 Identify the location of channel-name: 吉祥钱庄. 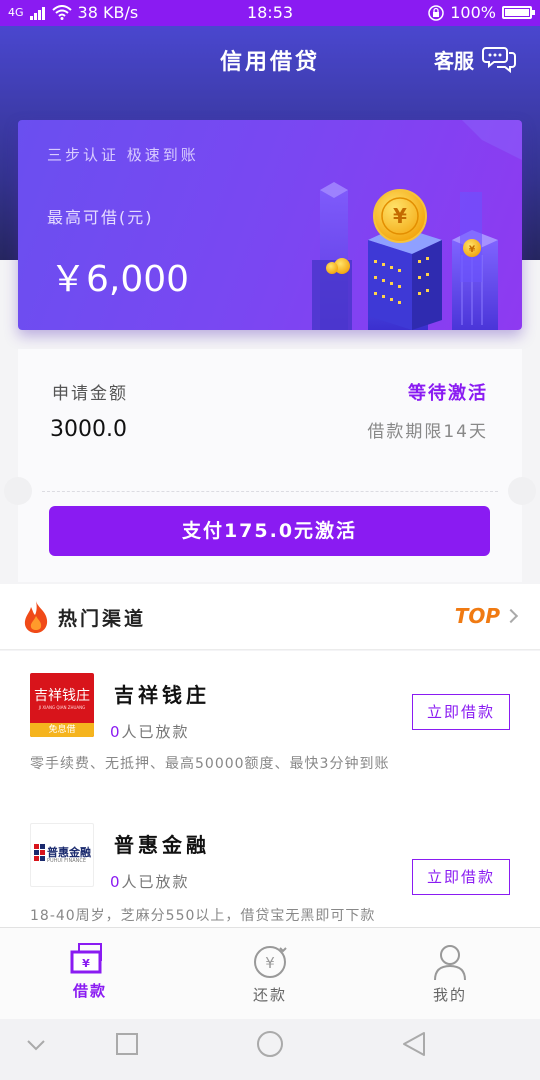
(162, 695).